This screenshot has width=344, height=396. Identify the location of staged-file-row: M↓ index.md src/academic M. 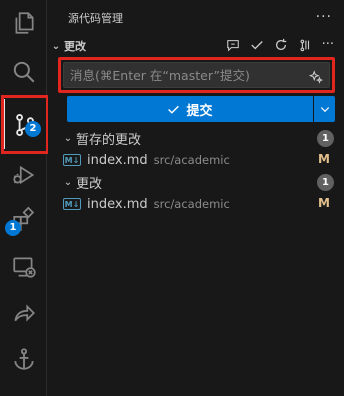
(196, 160).